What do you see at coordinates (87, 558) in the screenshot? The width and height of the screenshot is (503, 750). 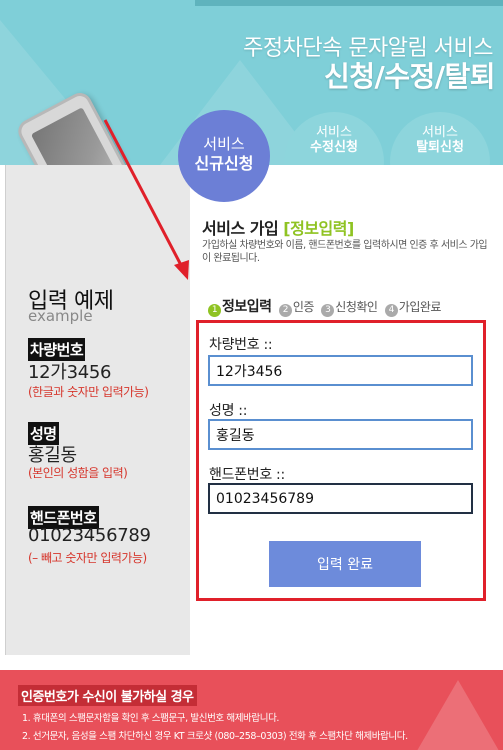 I see `example-phone-note: (– 빼고 숫자만 입력가능)` at bounding box center [87, 558].